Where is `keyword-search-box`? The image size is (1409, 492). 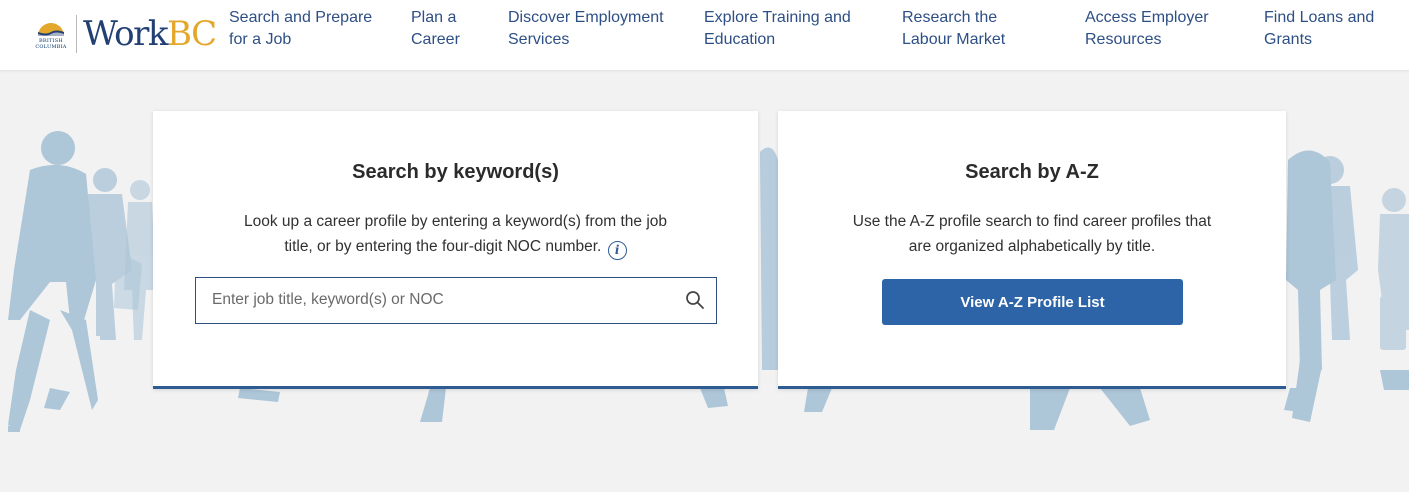 keyword-search-box is located at coordinates (456, 300).